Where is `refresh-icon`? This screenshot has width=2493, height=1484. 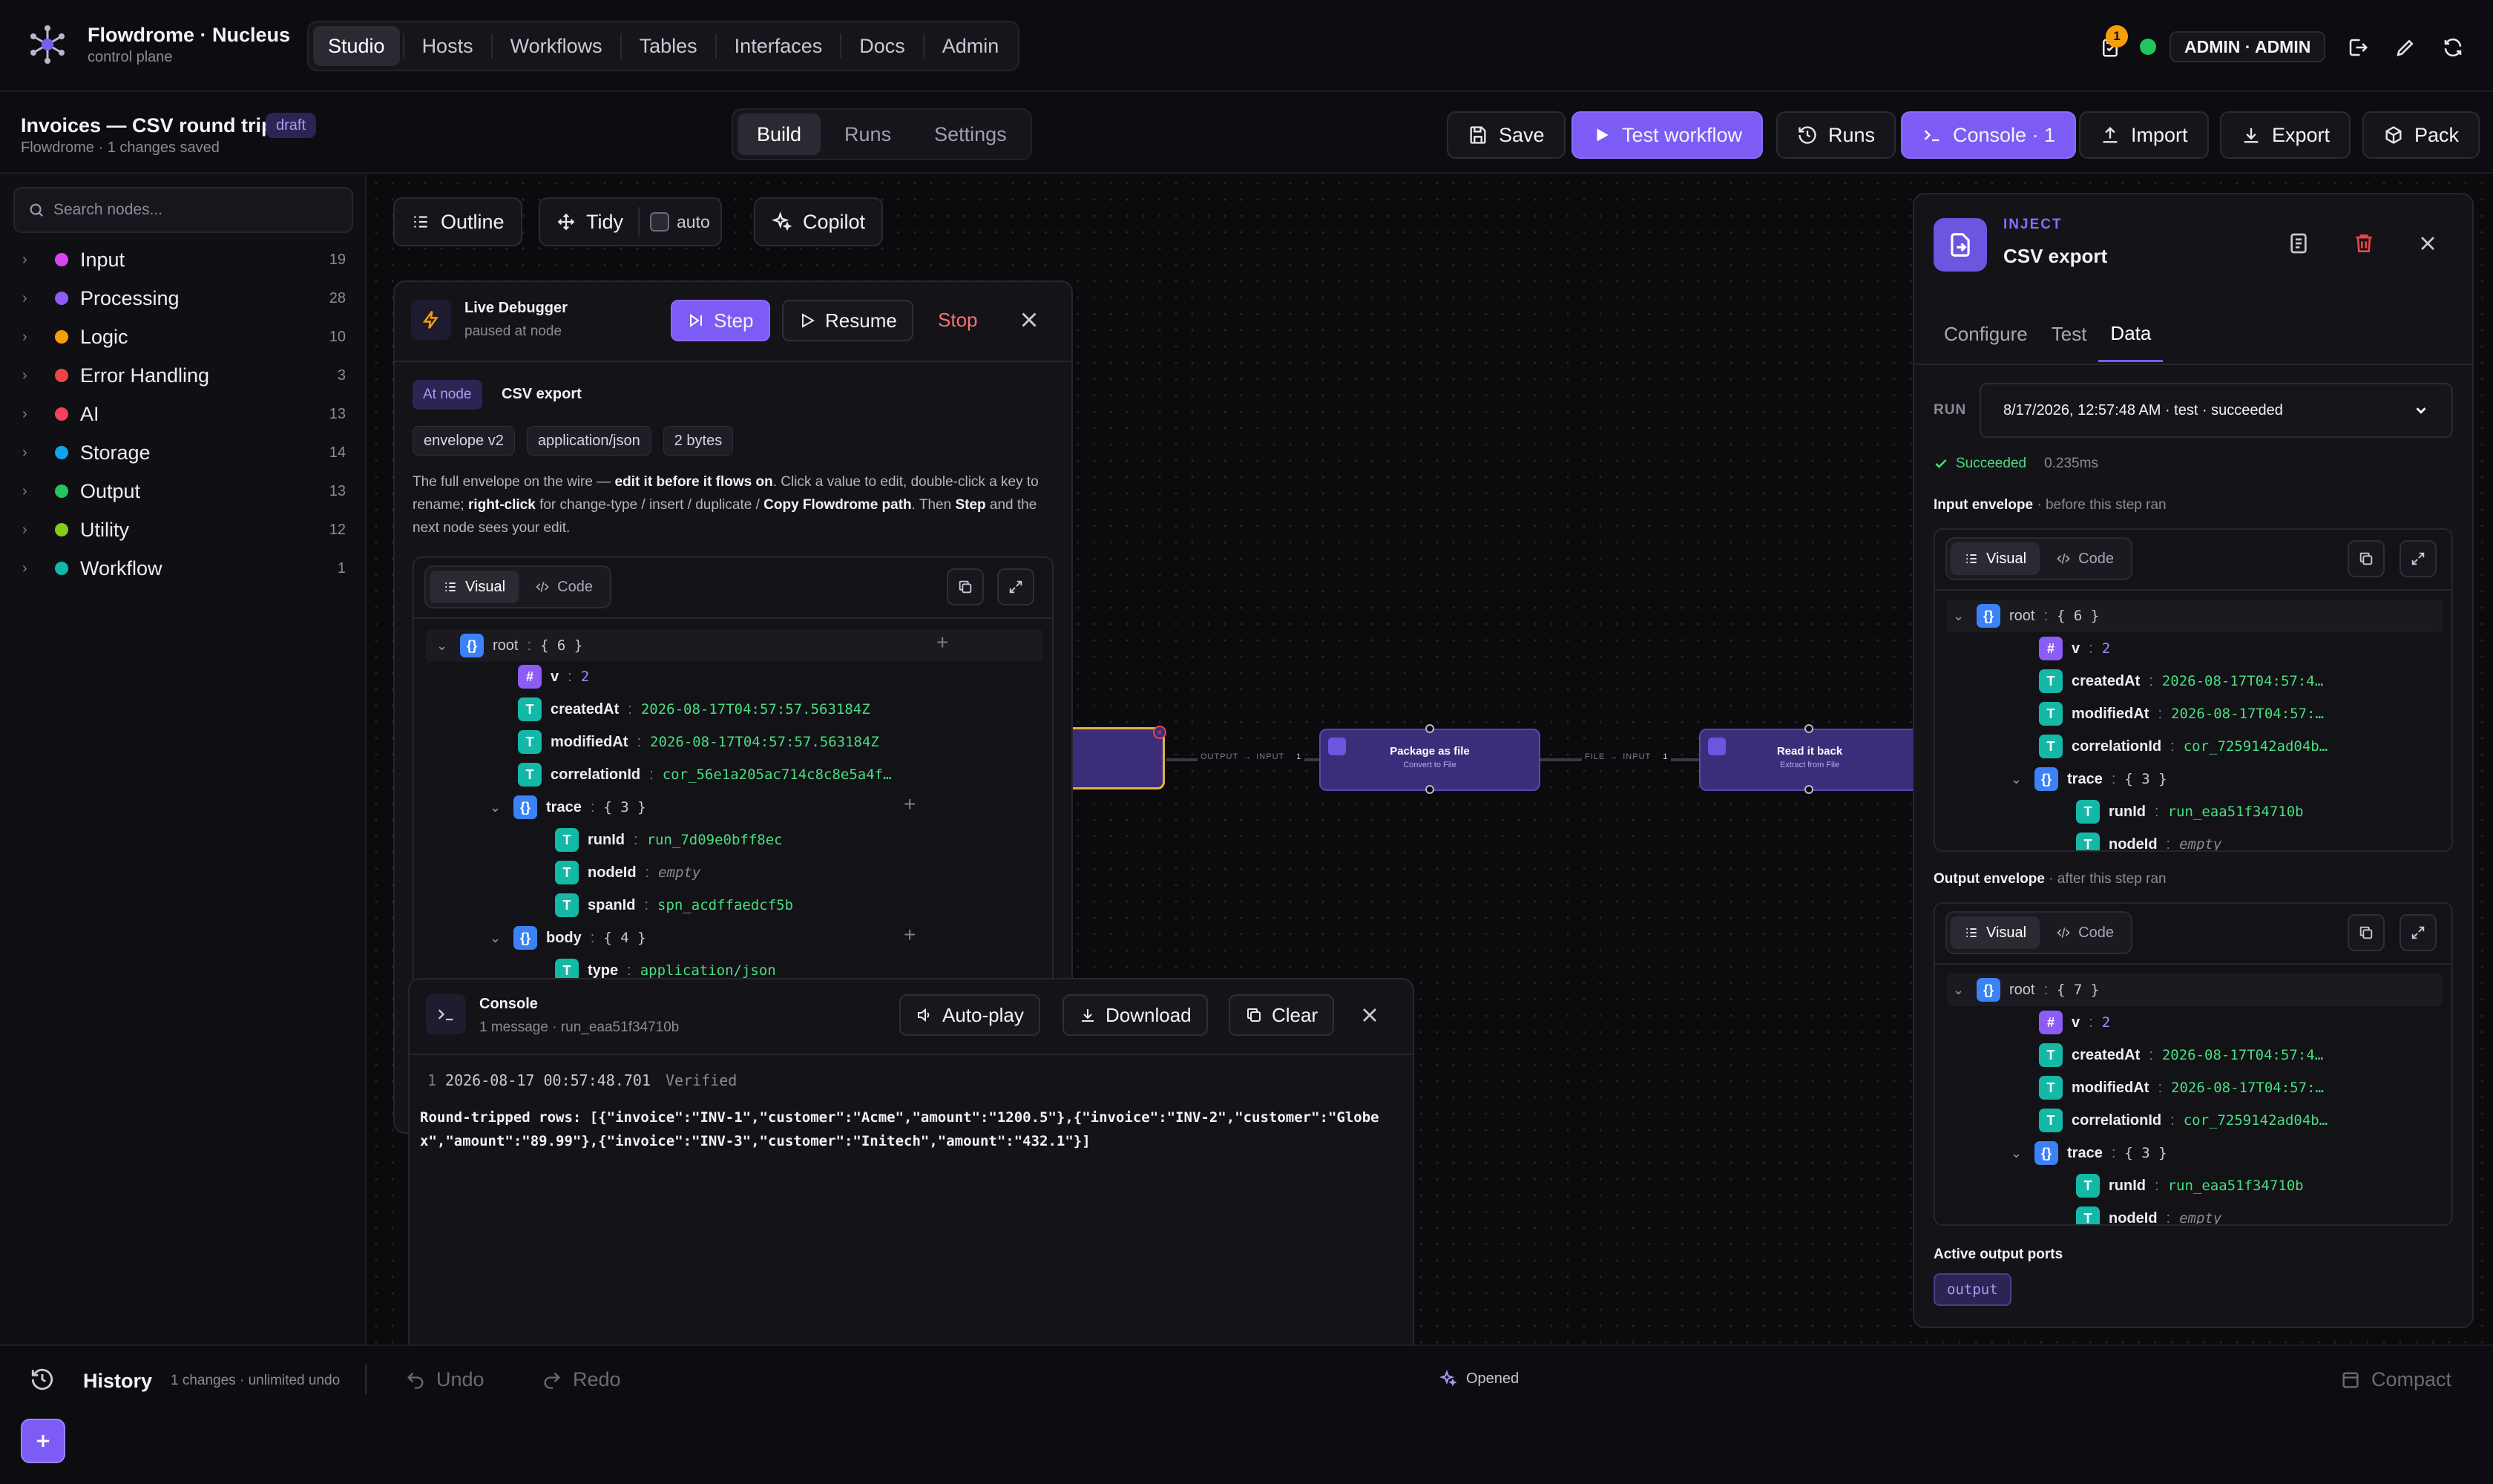 refresh-icon is located at coordinates (2453, 47).